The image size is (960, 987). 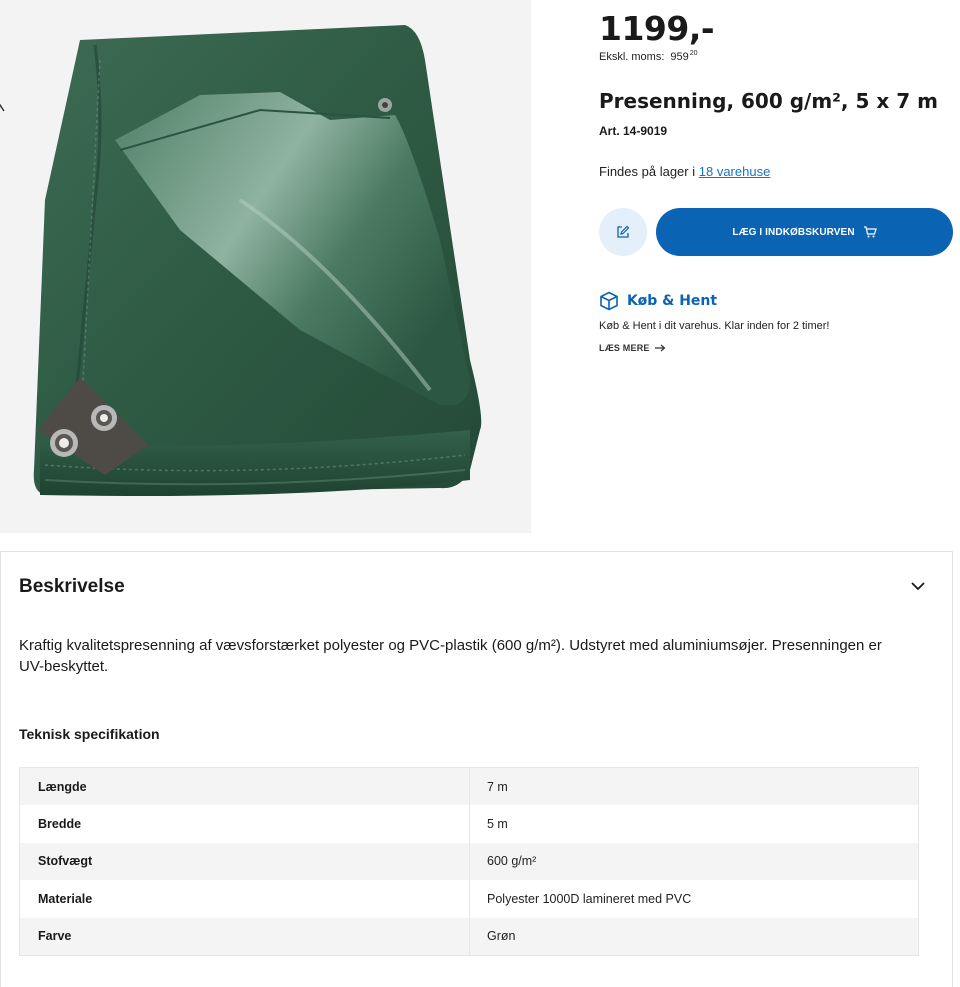 What do you see at coordinates (245, 787) in the screenshot?
I see `spec-label: Længde` at bounding box center [245, 787].